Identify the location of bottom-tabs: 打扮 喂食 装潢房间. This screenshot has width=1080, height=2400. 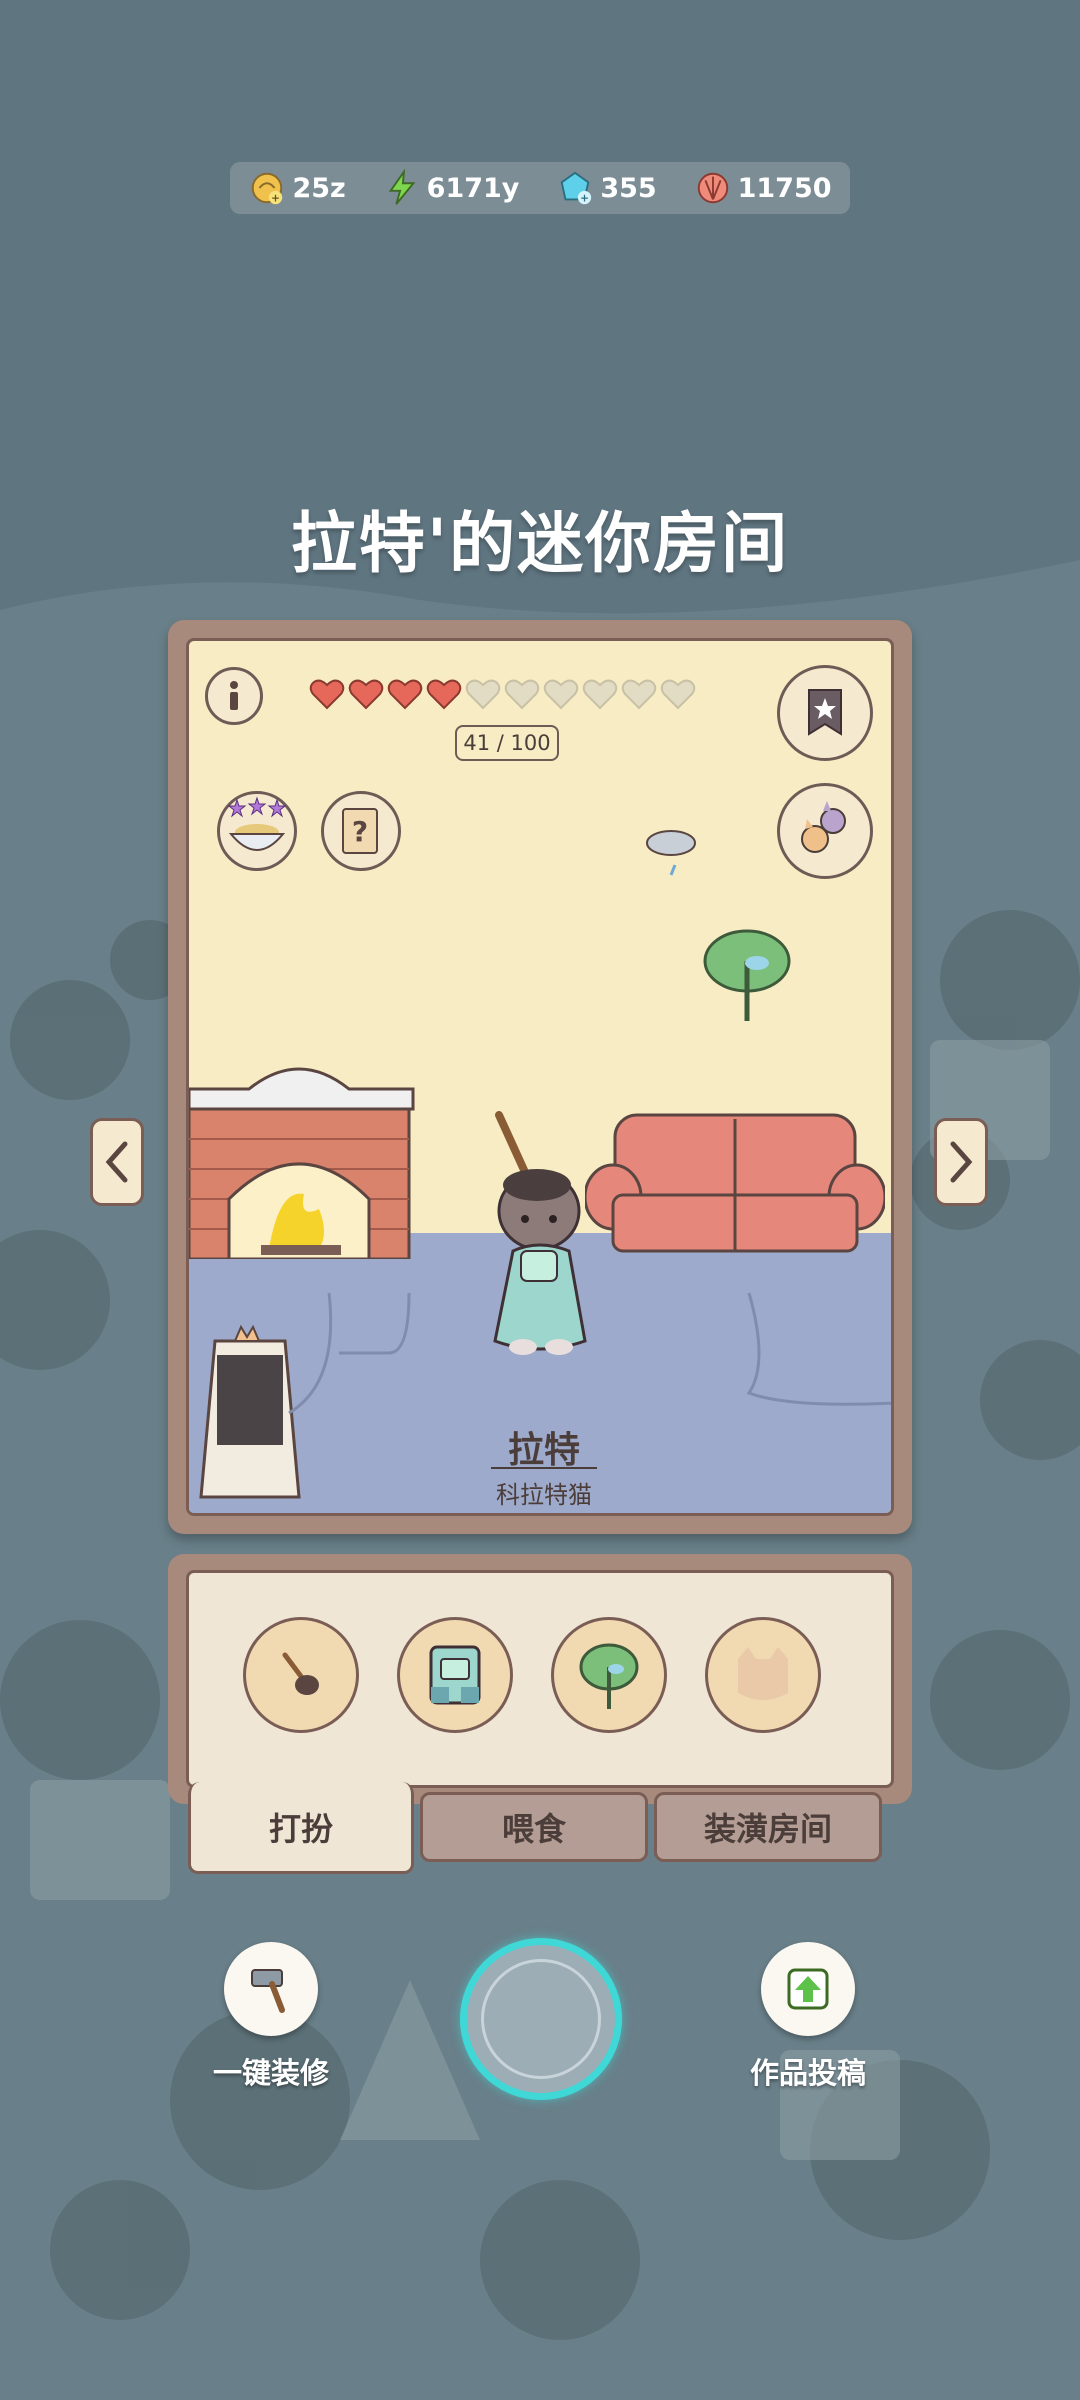
(544, 1828).